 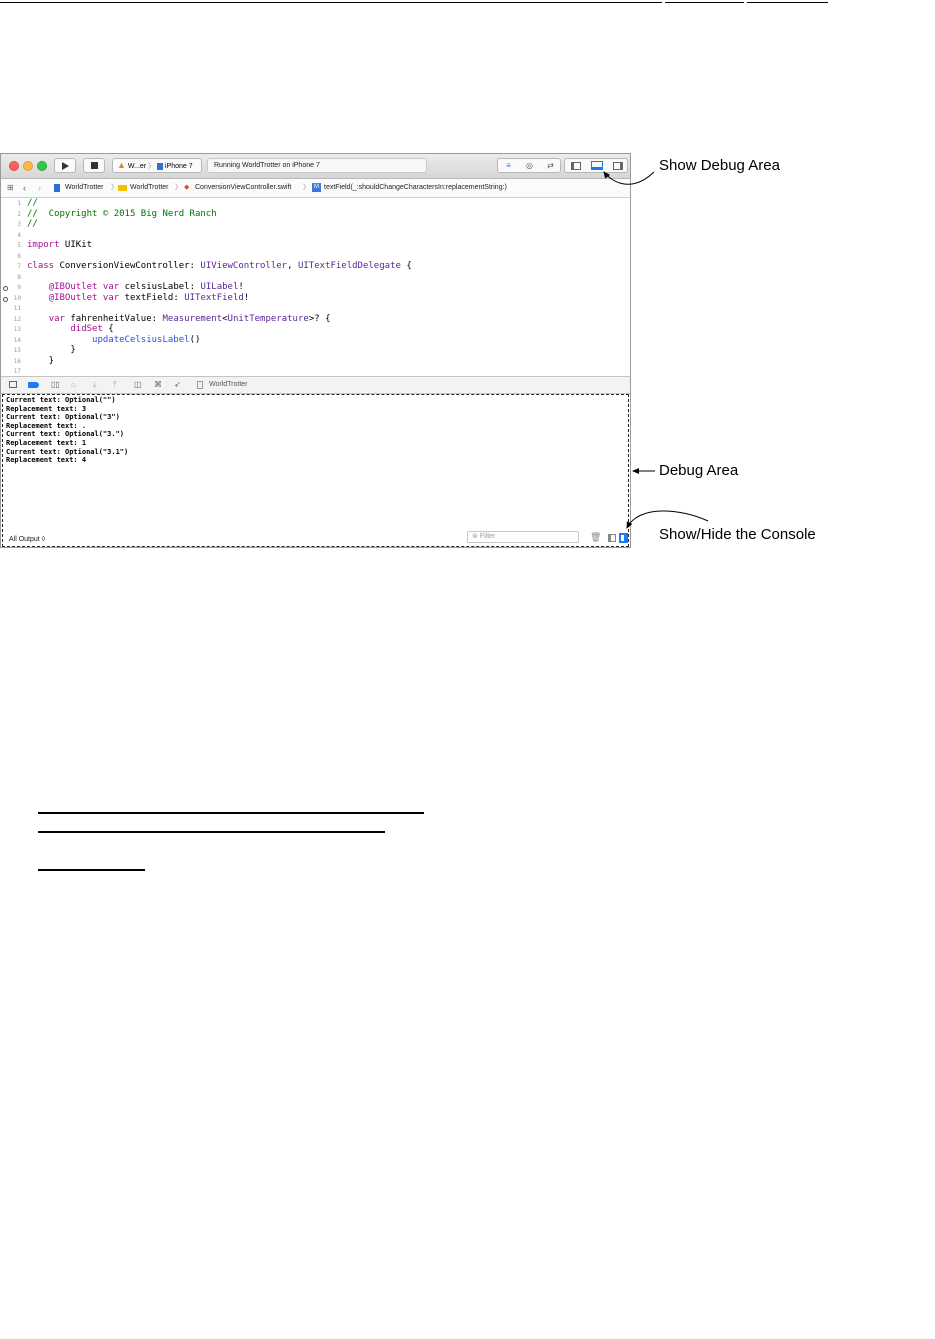 I want to click on stop-button, so click(x=94, y=165).